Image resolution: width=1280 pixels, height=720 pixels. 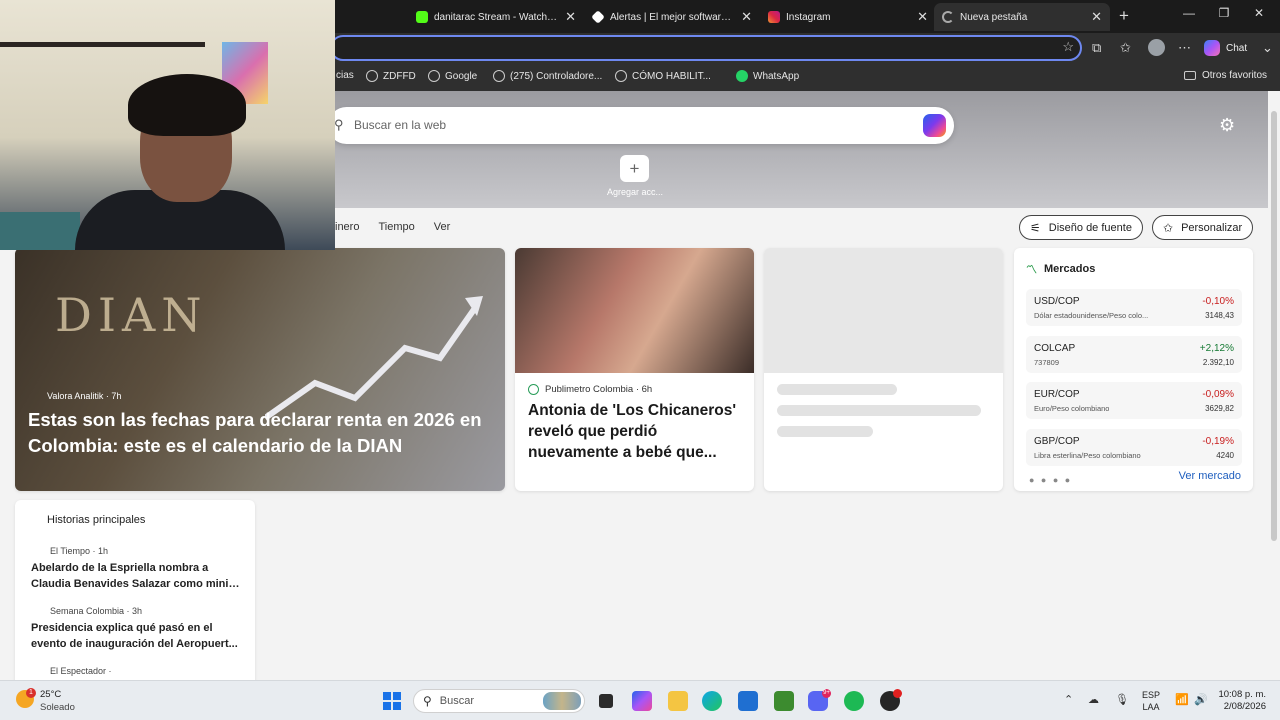 I want to click on loading-icon, so click(x=948, y=17).